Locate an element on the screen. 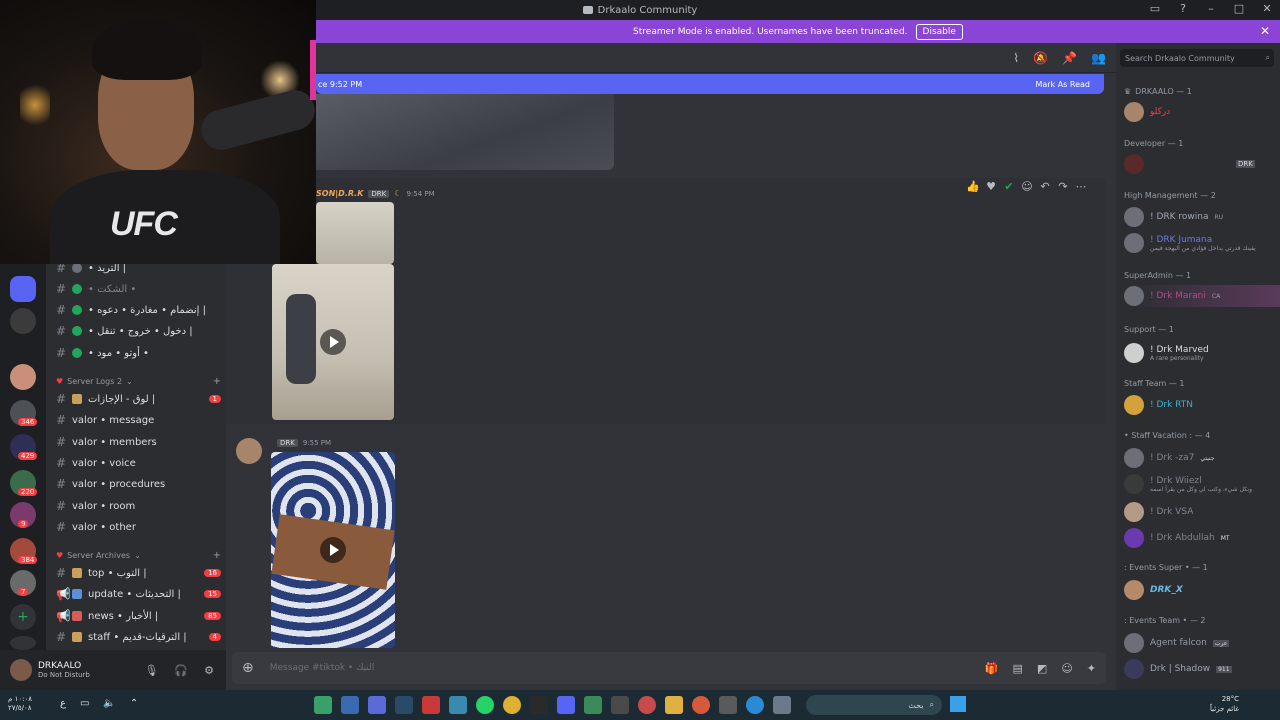 This screenshot has width=1280, height=720. category-server-logs: ♥ Server Logs 2 ⌄ + is located at coordinates (138, 381).